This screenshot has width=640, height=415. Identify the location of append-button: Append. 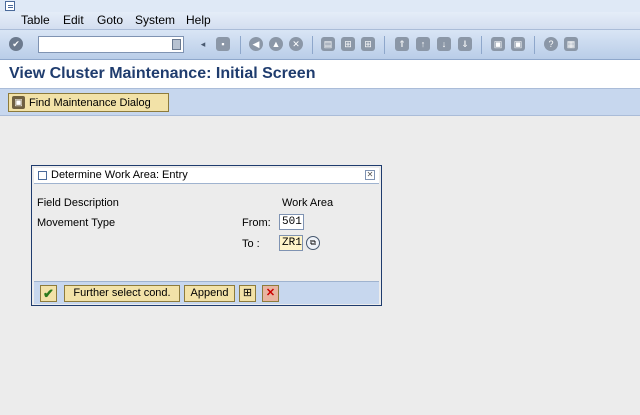
(209, 293).